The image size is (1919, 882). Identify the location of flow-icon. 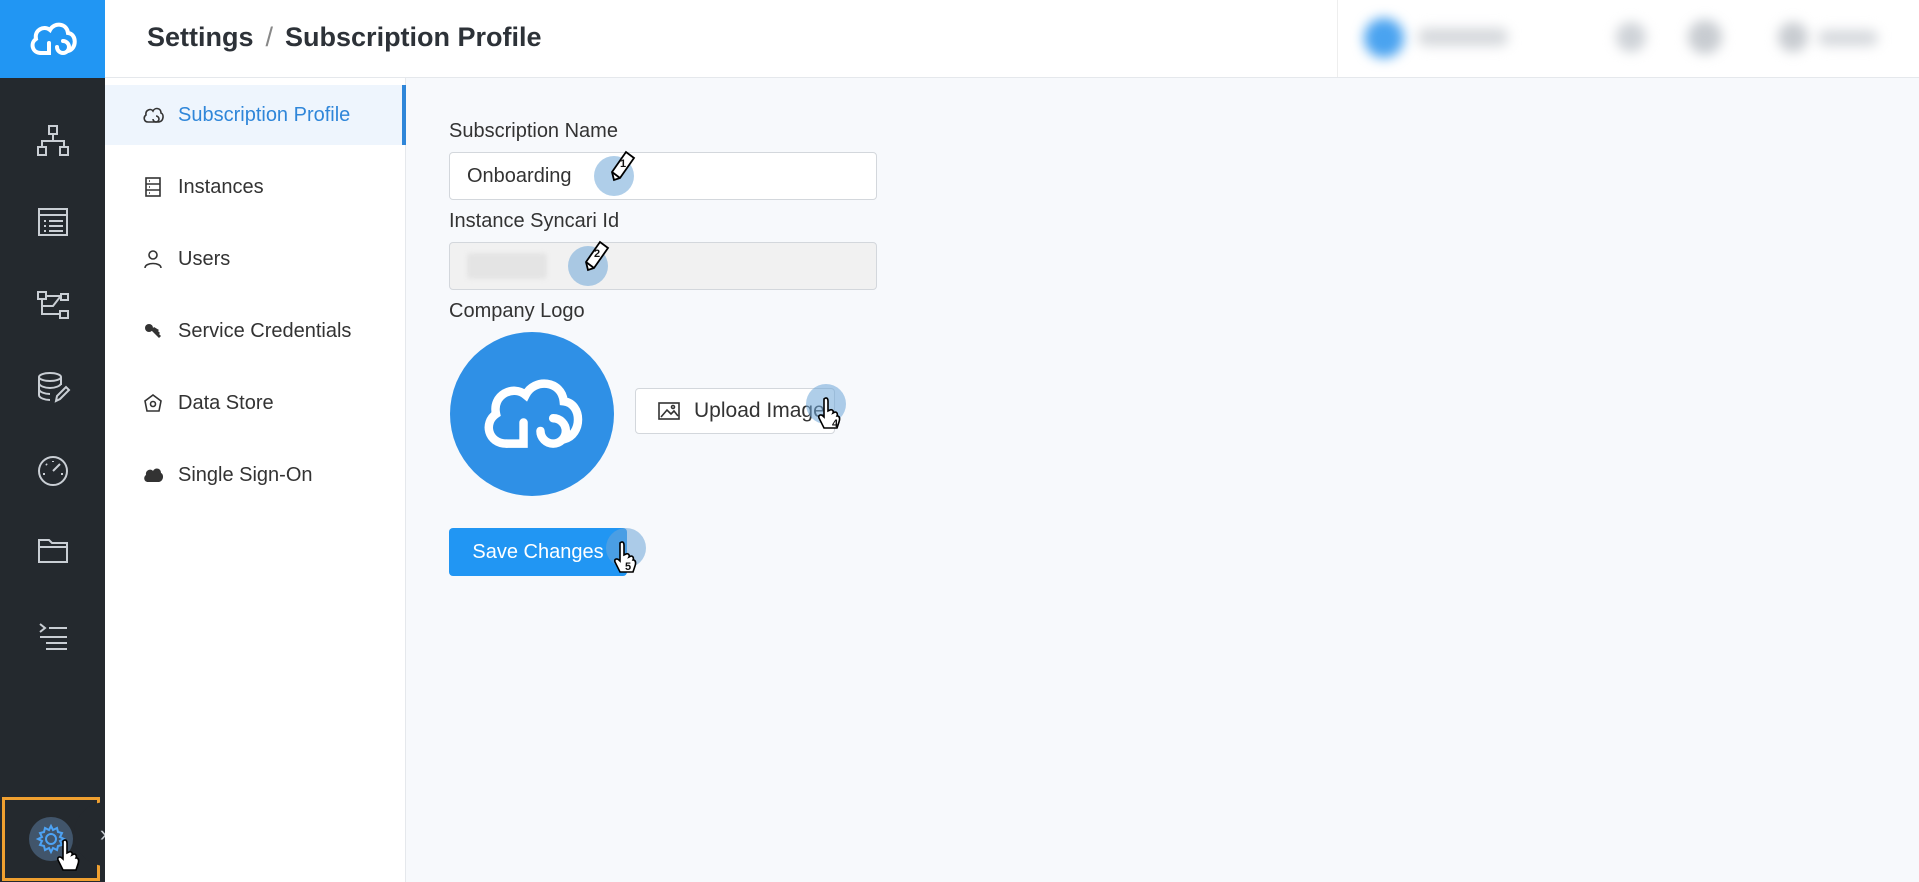
(52, 305).